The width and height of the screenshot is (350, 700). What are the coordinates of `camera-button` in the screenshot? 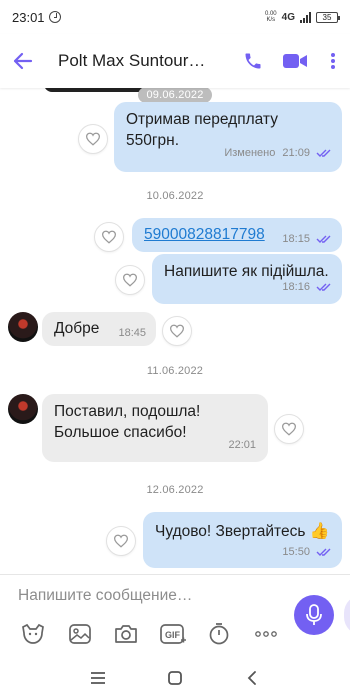 It's located at (126, 634).